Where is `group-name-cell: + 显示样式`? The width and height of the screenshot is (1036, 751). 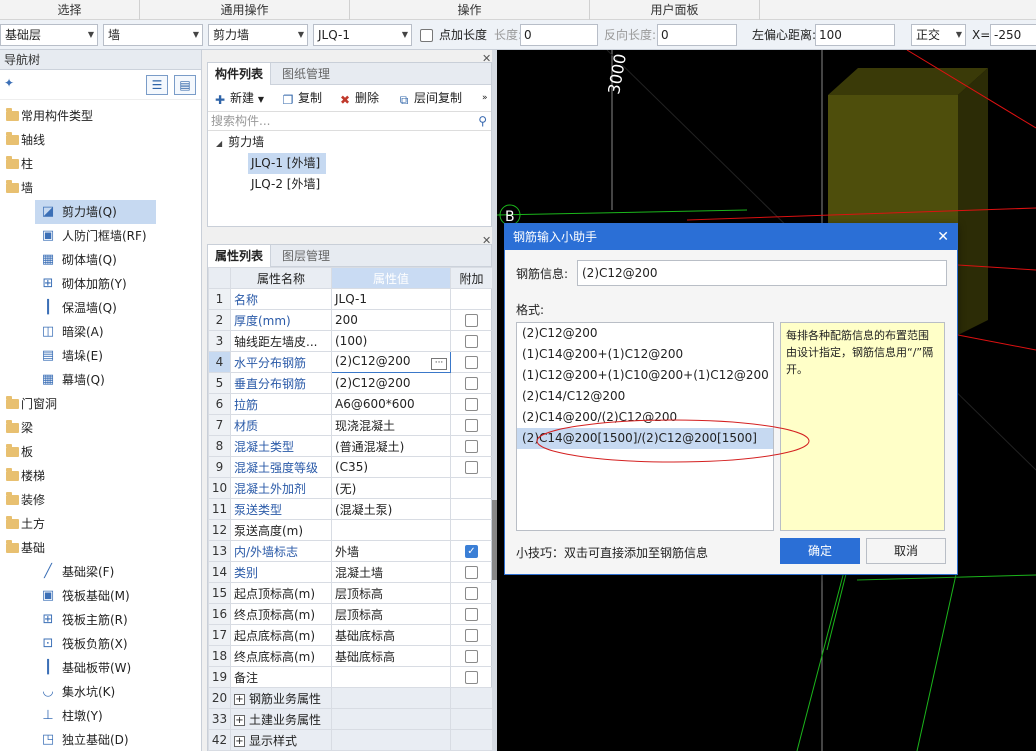
group-name-cell: + 显示样式 is located at coordinates (281, 740).